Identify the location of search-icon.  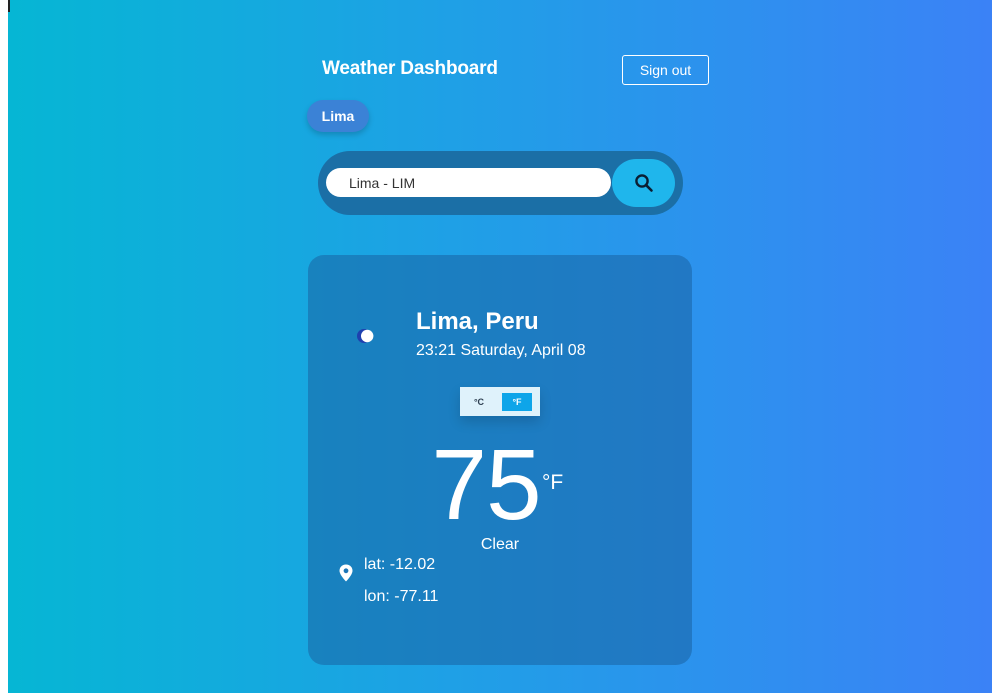
(643, 183).